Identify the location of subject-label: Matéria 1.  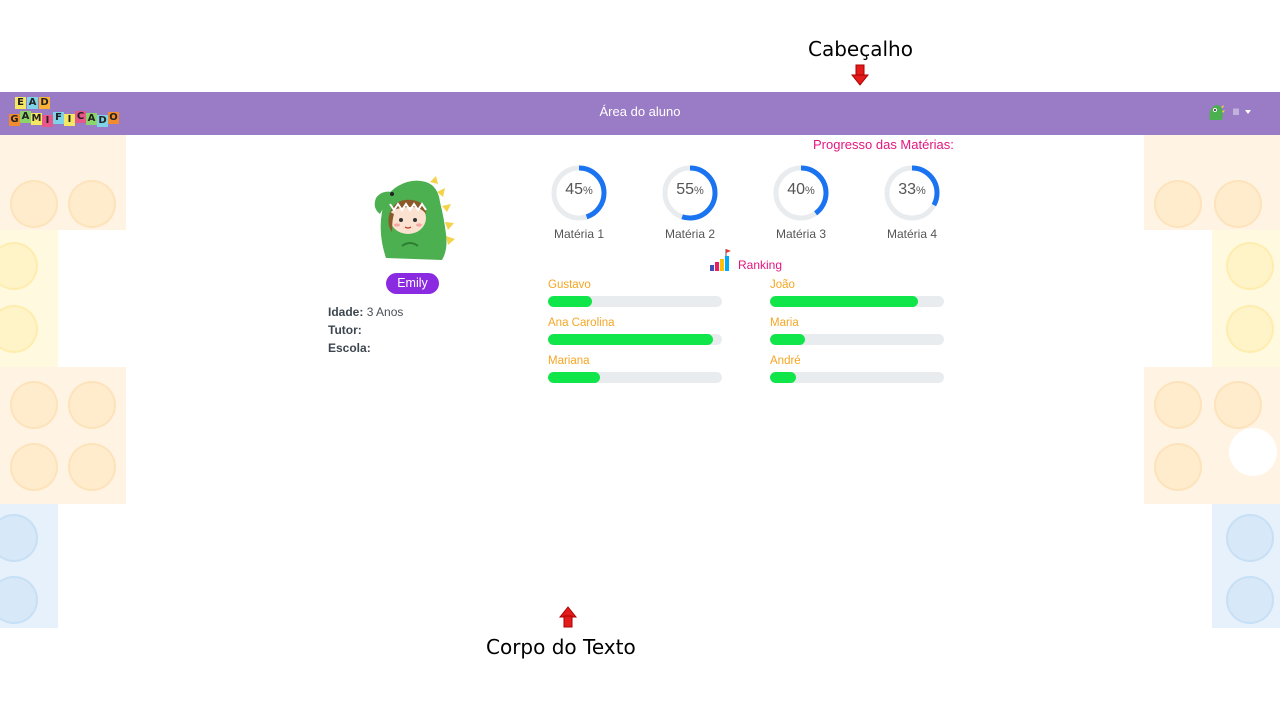
(579, 234).